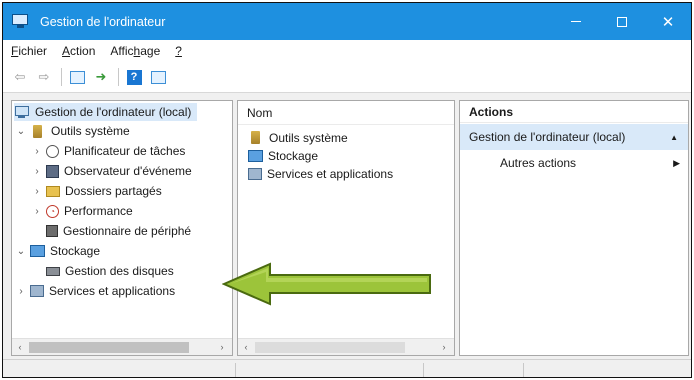  I want to click on menu-help-accel: ?, so click(178, 51).